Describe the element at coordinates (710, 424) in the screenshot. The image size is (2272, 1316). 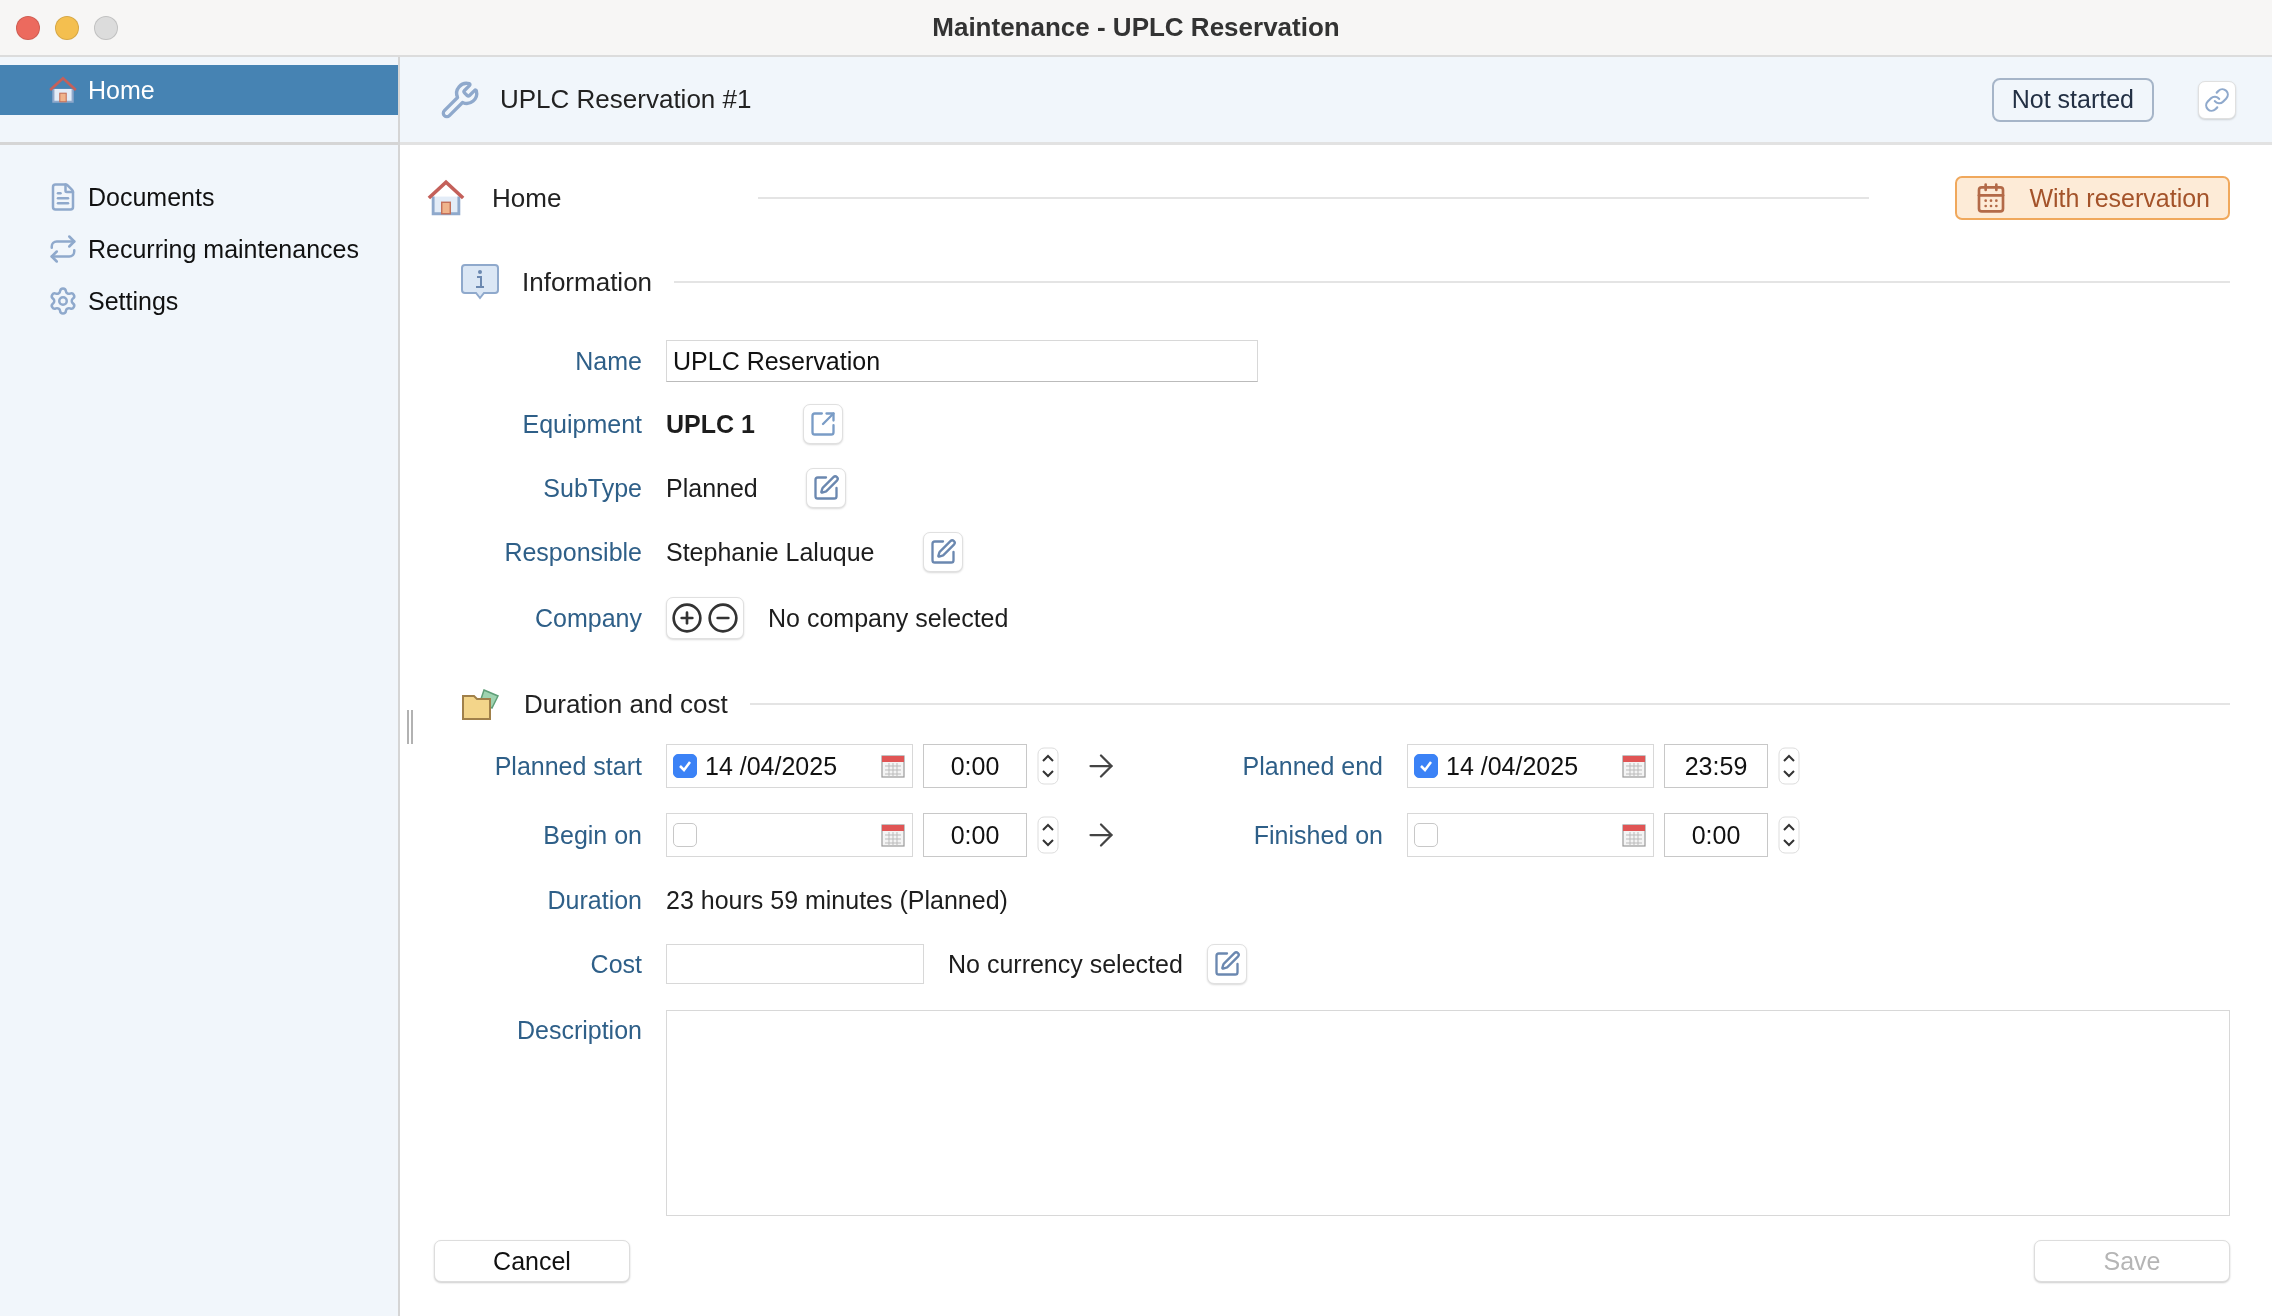
I see `field-value: UPLC 1` at that location.